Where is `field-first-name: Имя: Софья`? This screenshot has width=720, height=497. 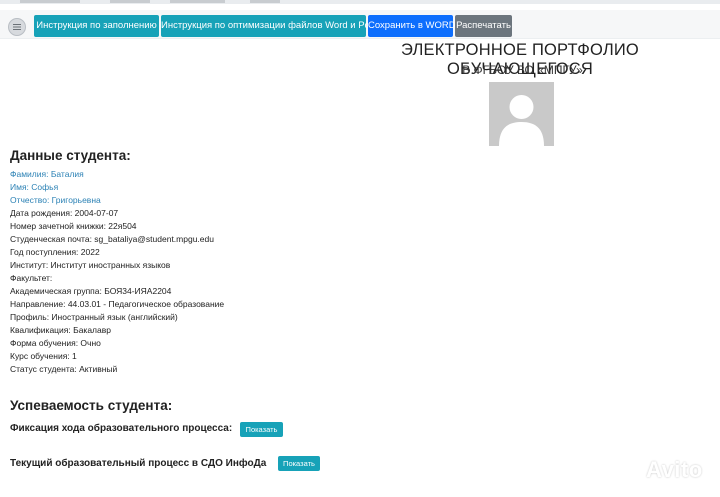
field-first-name: Имя: Софья is located at coordinates (34, 187).